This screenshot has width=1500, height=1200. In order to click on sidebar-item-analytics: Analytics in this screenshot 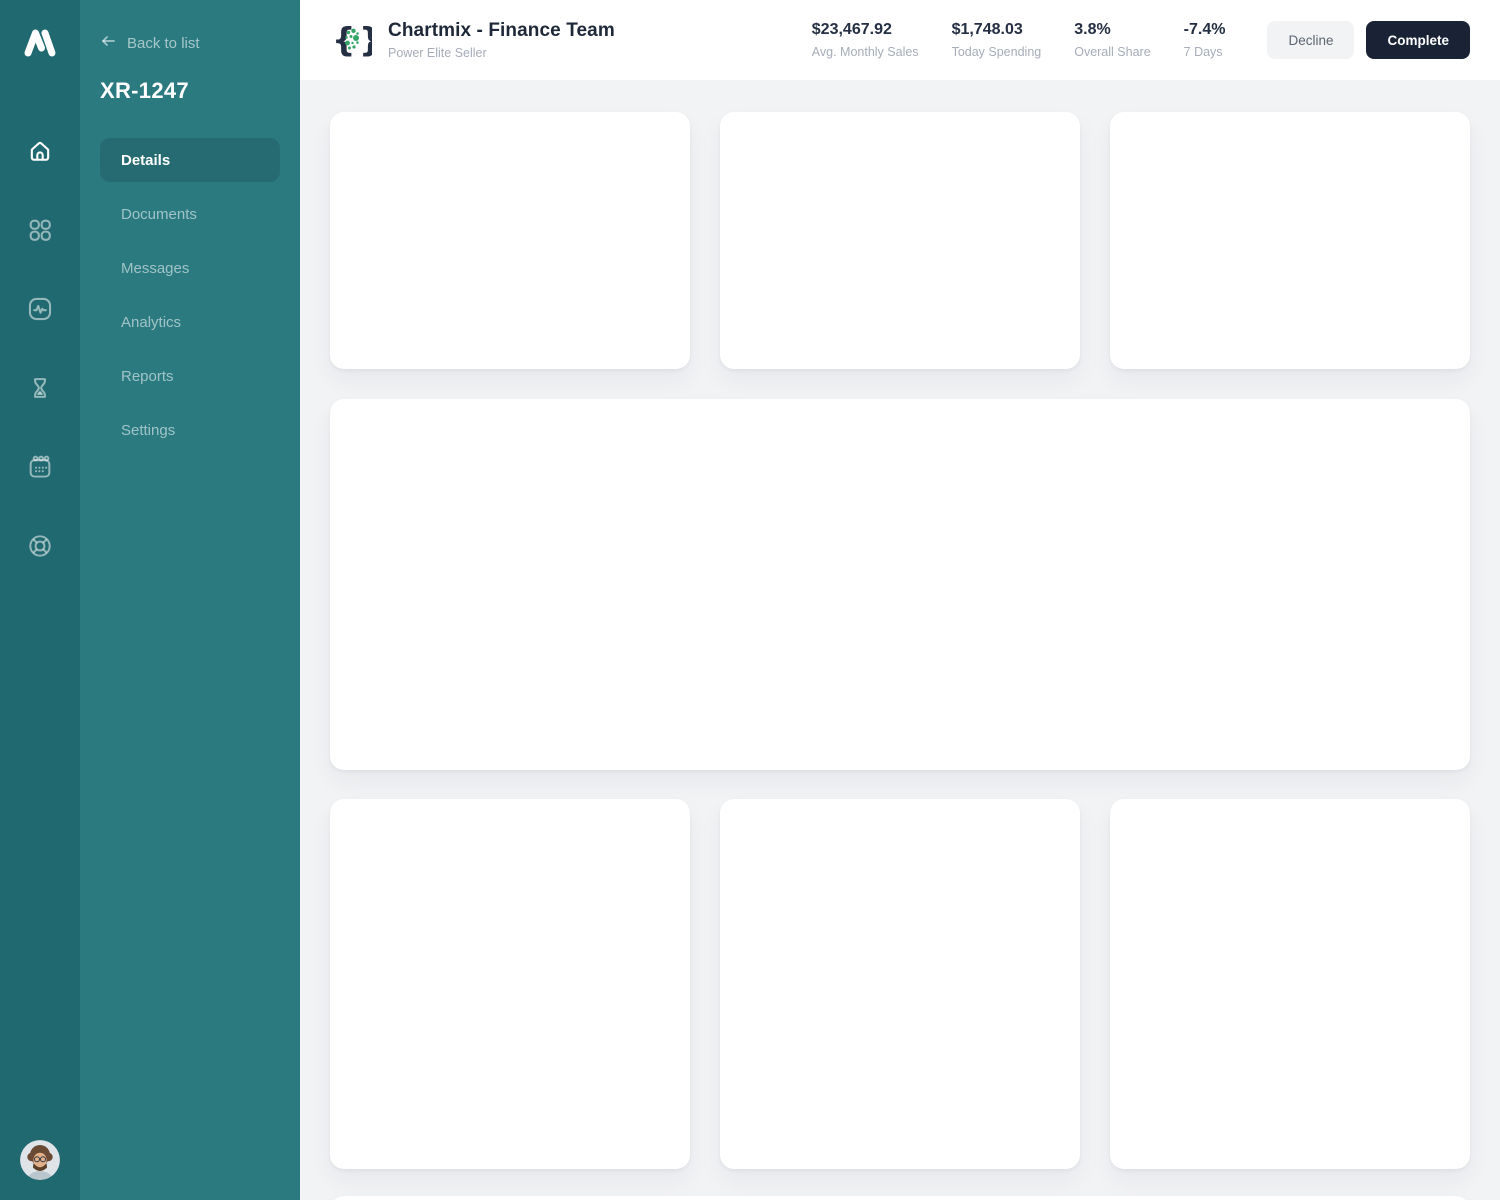, I will do `click(190, 322)`.